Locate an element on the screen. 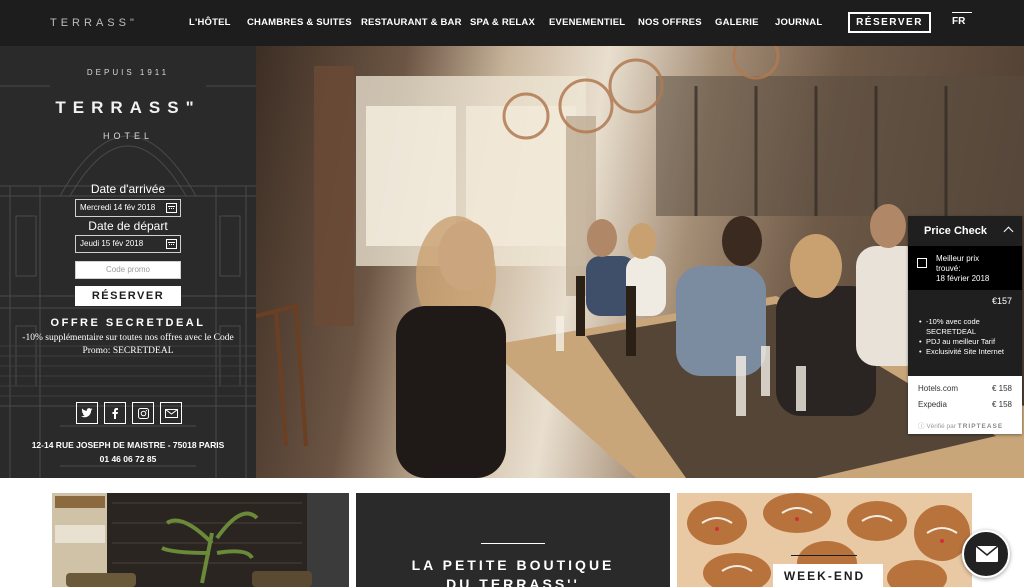 The height and width of the screenshot is (587, 1024). brand-logo: TERRASS" is located at coordinates (128, 107).